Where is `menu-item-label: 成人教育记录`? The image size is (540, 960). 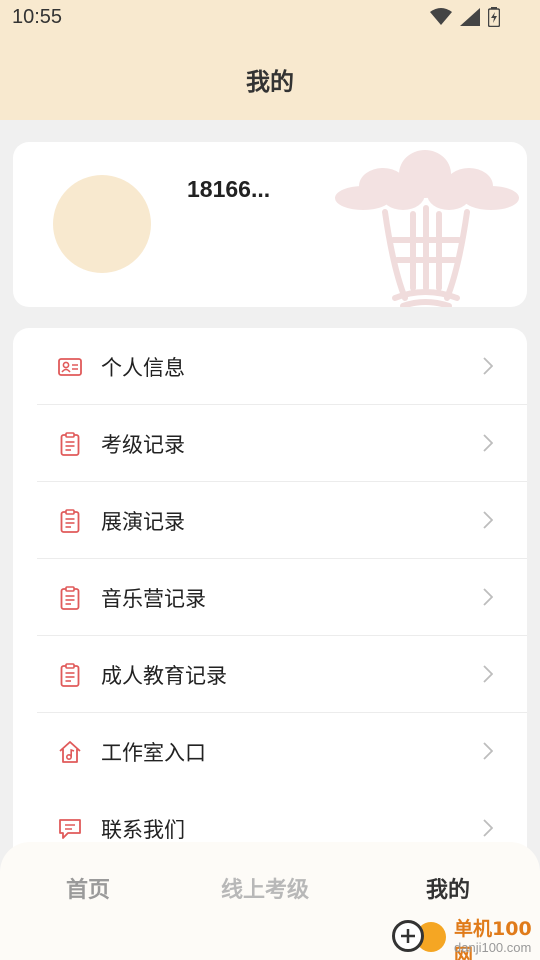
menu-item-label: 成人教育记录 is located at coordinates (164, 675).